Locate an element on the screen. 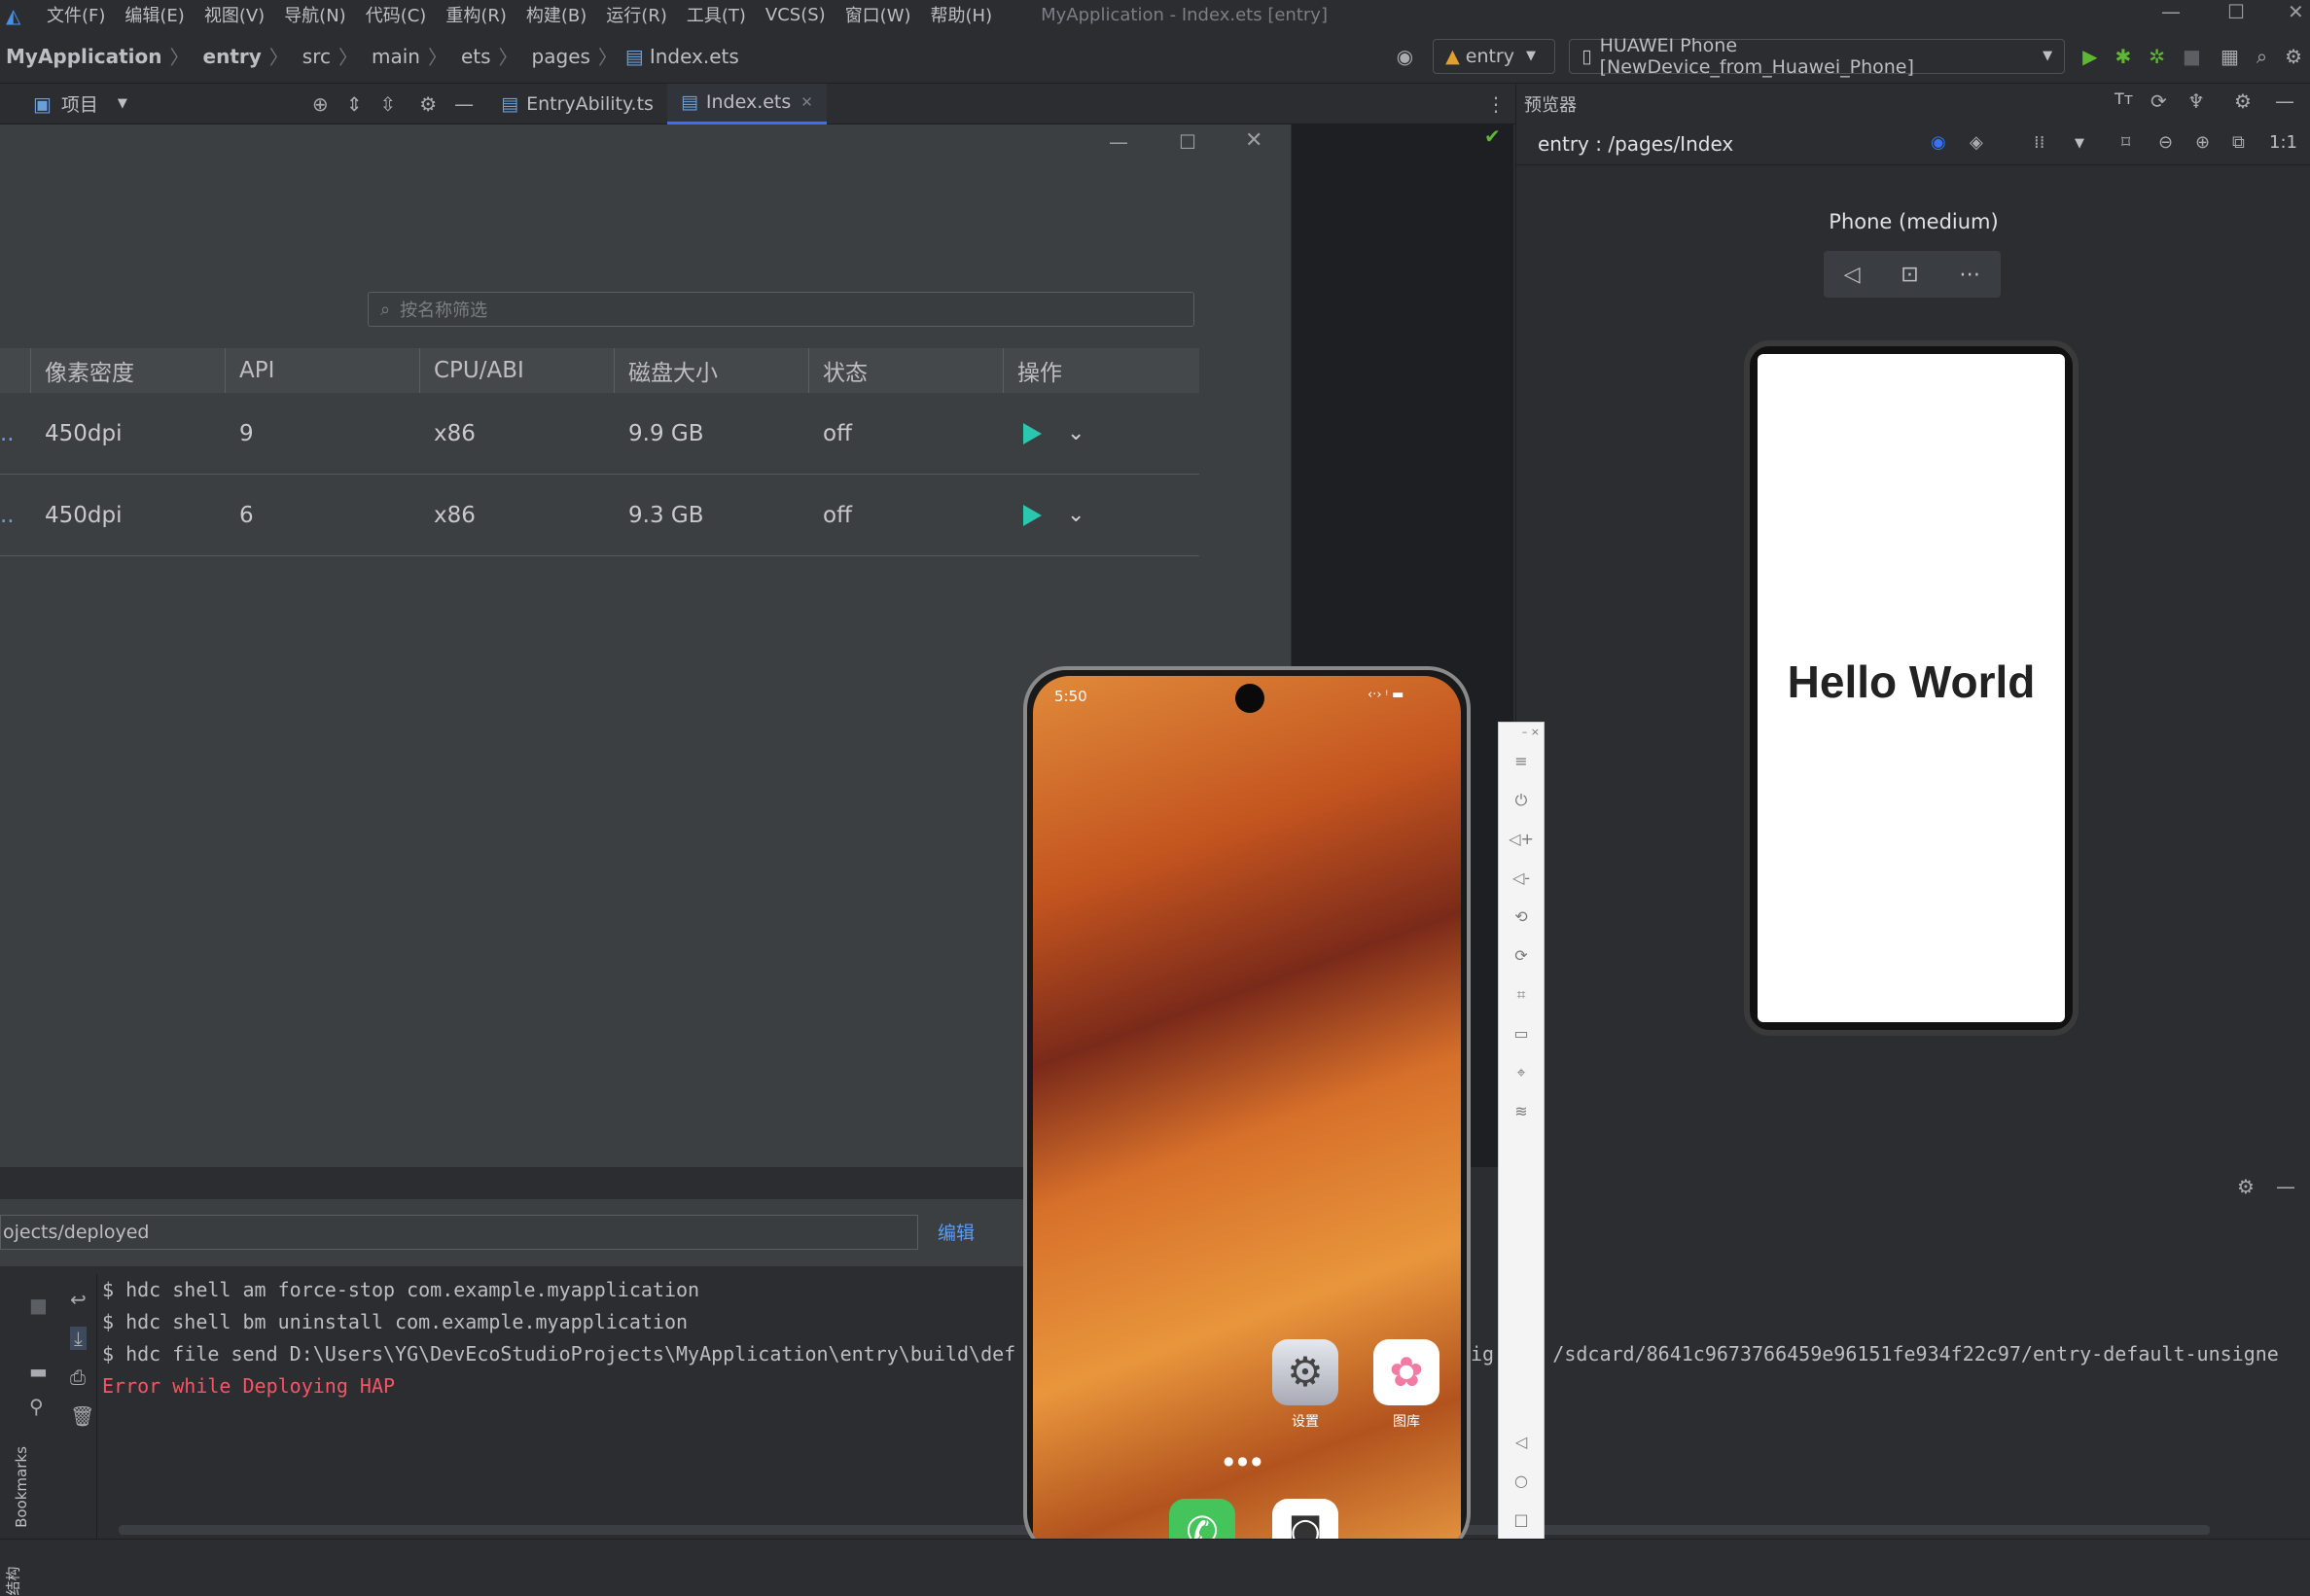  frame-icon: ⌑ is located at coordinates (2125, 142).